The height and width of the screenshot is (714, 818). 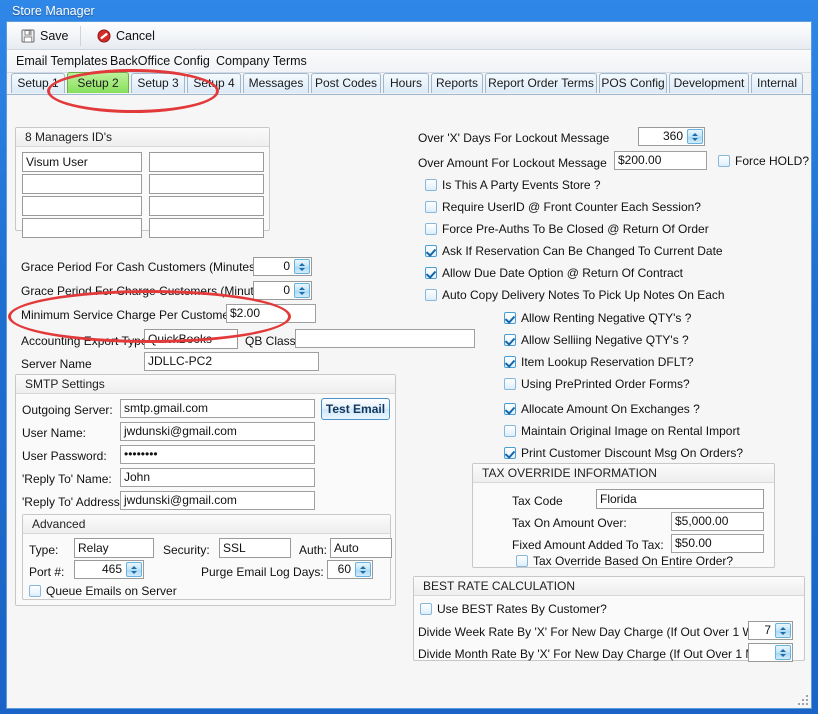 What do you see at coordinates (385, 338) in the screenshot?
I see `qb-class-input` at bounding box center [385, 338].